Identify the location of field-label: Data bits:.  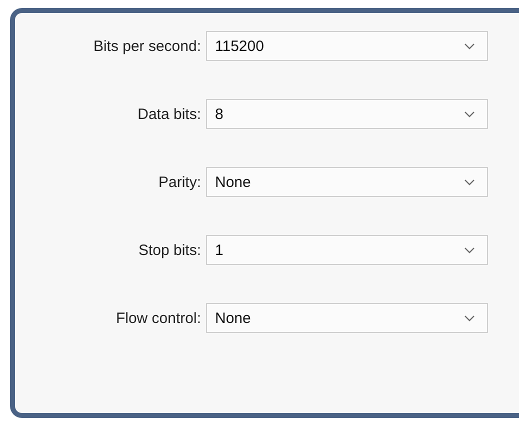
(168, 114).